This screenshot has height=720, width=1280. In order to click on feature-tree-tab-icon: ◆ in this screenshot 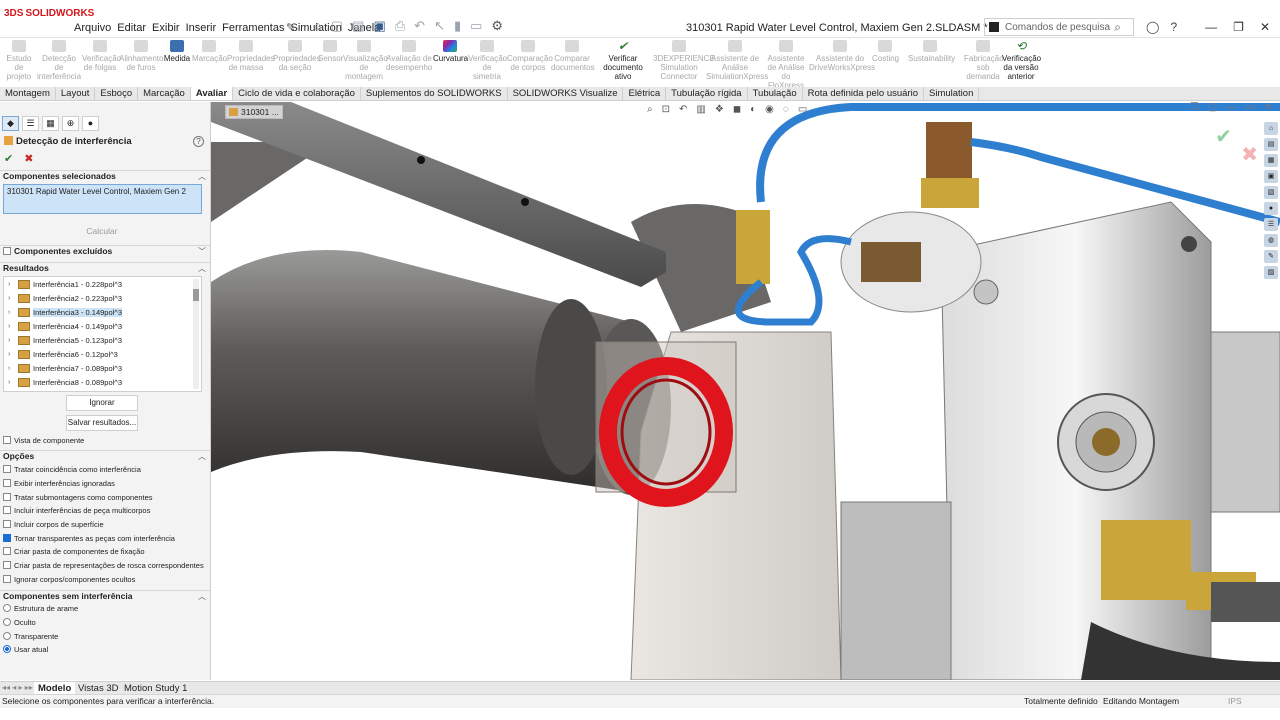, I will do `click(10, 123)`.